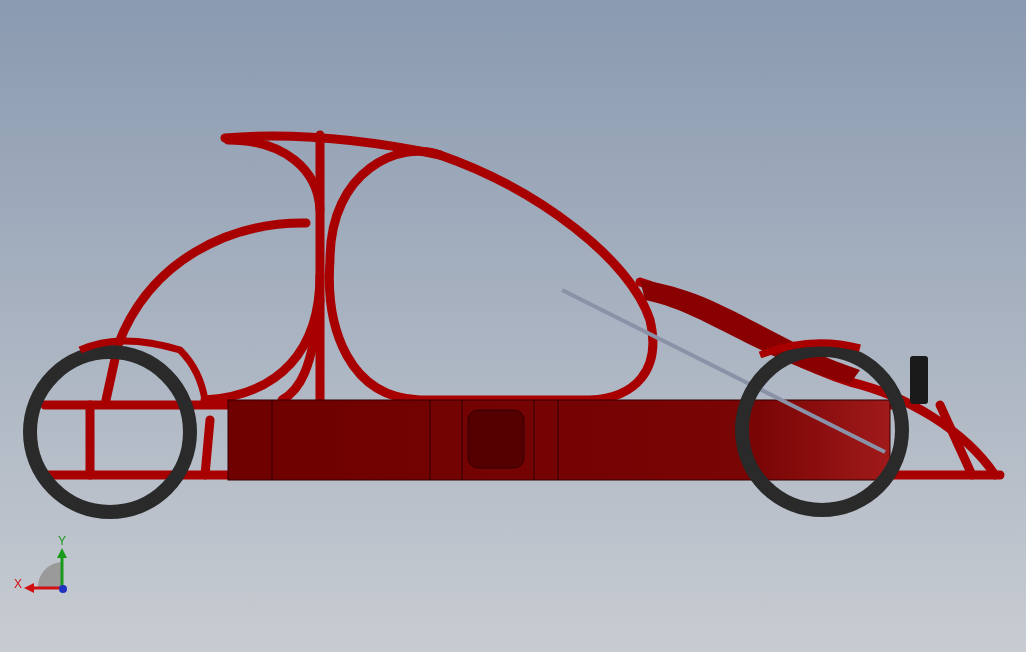  Describe the element at coordinates (62, 541) in the screenshot. I see `axis-label: Y` at that location.